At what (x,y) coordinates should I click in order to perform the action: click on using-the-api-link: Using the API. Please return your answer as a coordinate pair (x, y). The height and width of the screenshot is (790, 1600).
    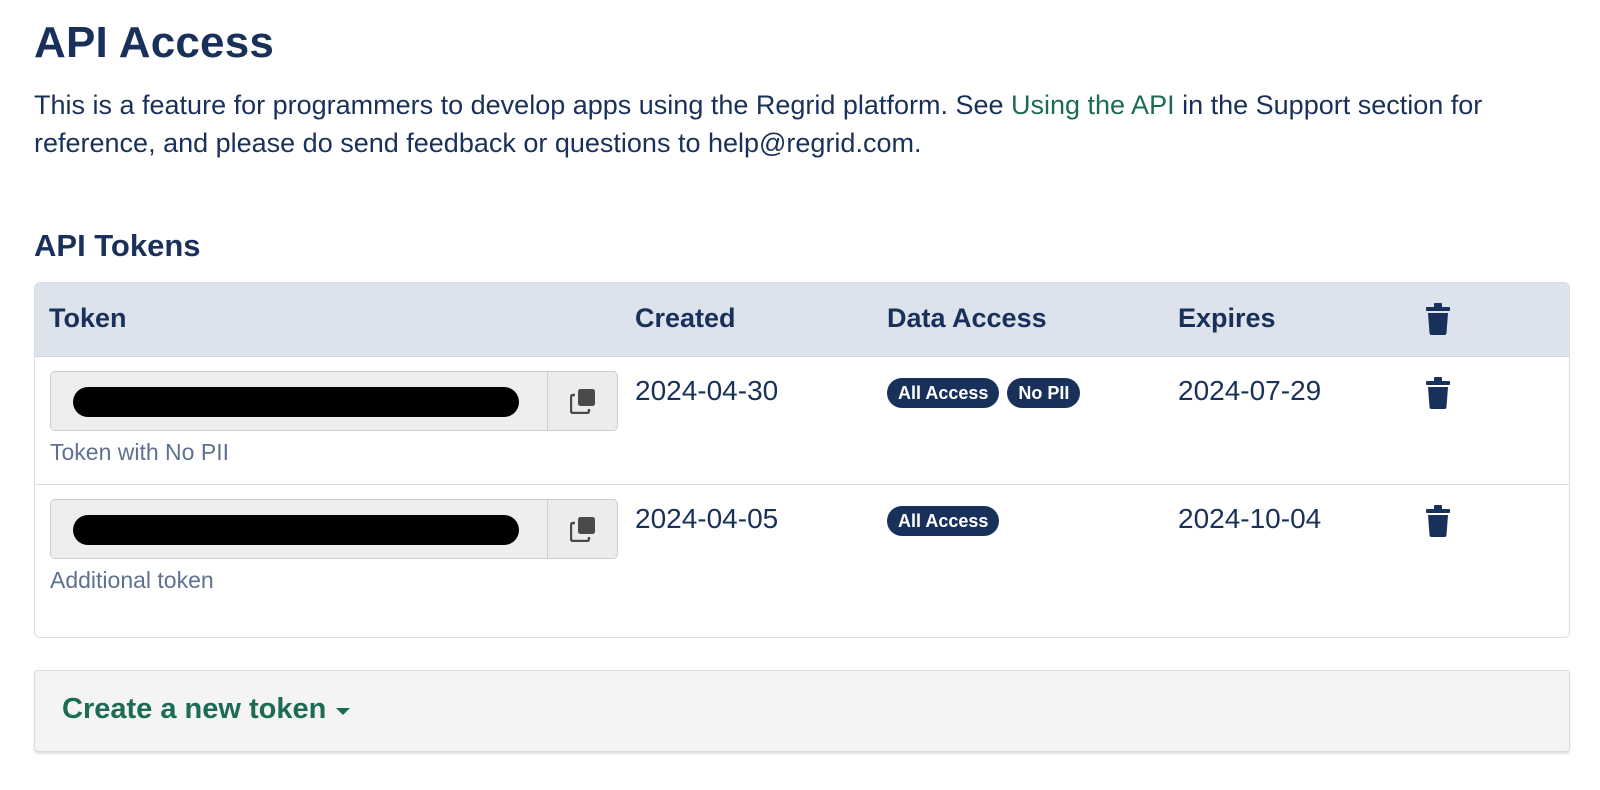
    Looking at the image, I should click on (1093, 105).